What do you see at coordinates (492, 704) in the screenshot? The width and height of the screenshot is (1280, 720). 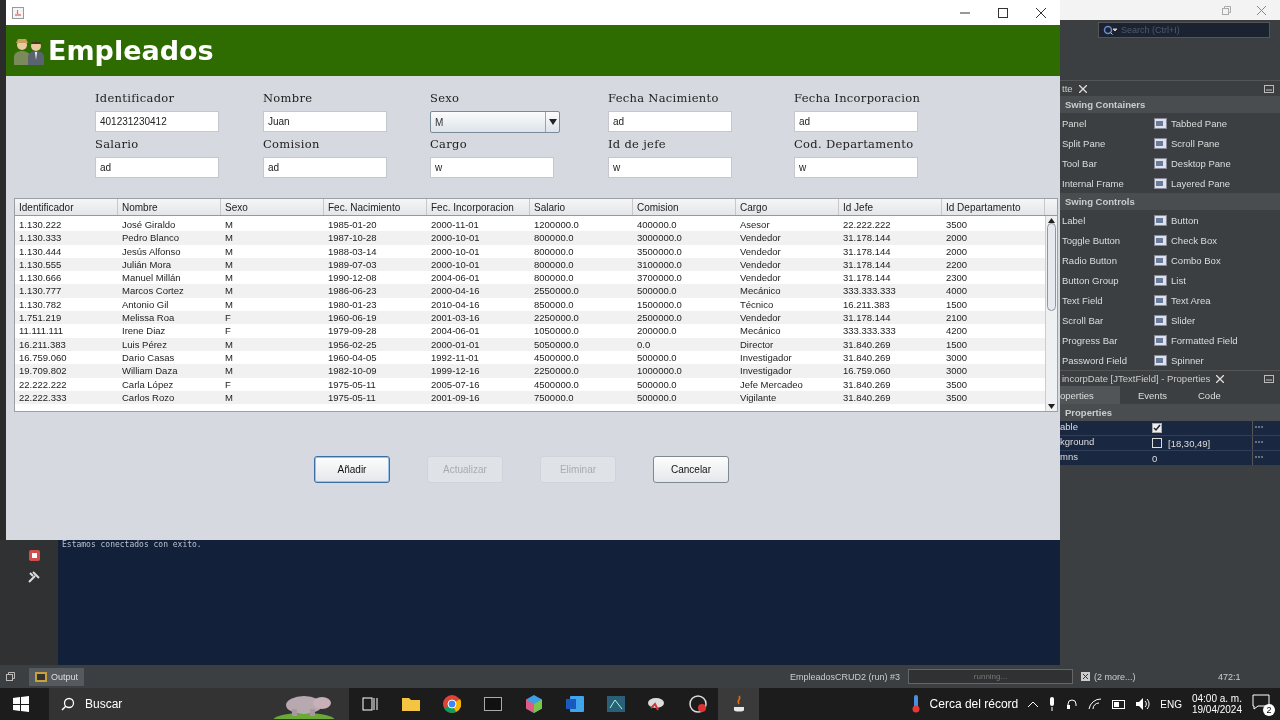 I see `terminal-icon` at bounding box center [492, 704].